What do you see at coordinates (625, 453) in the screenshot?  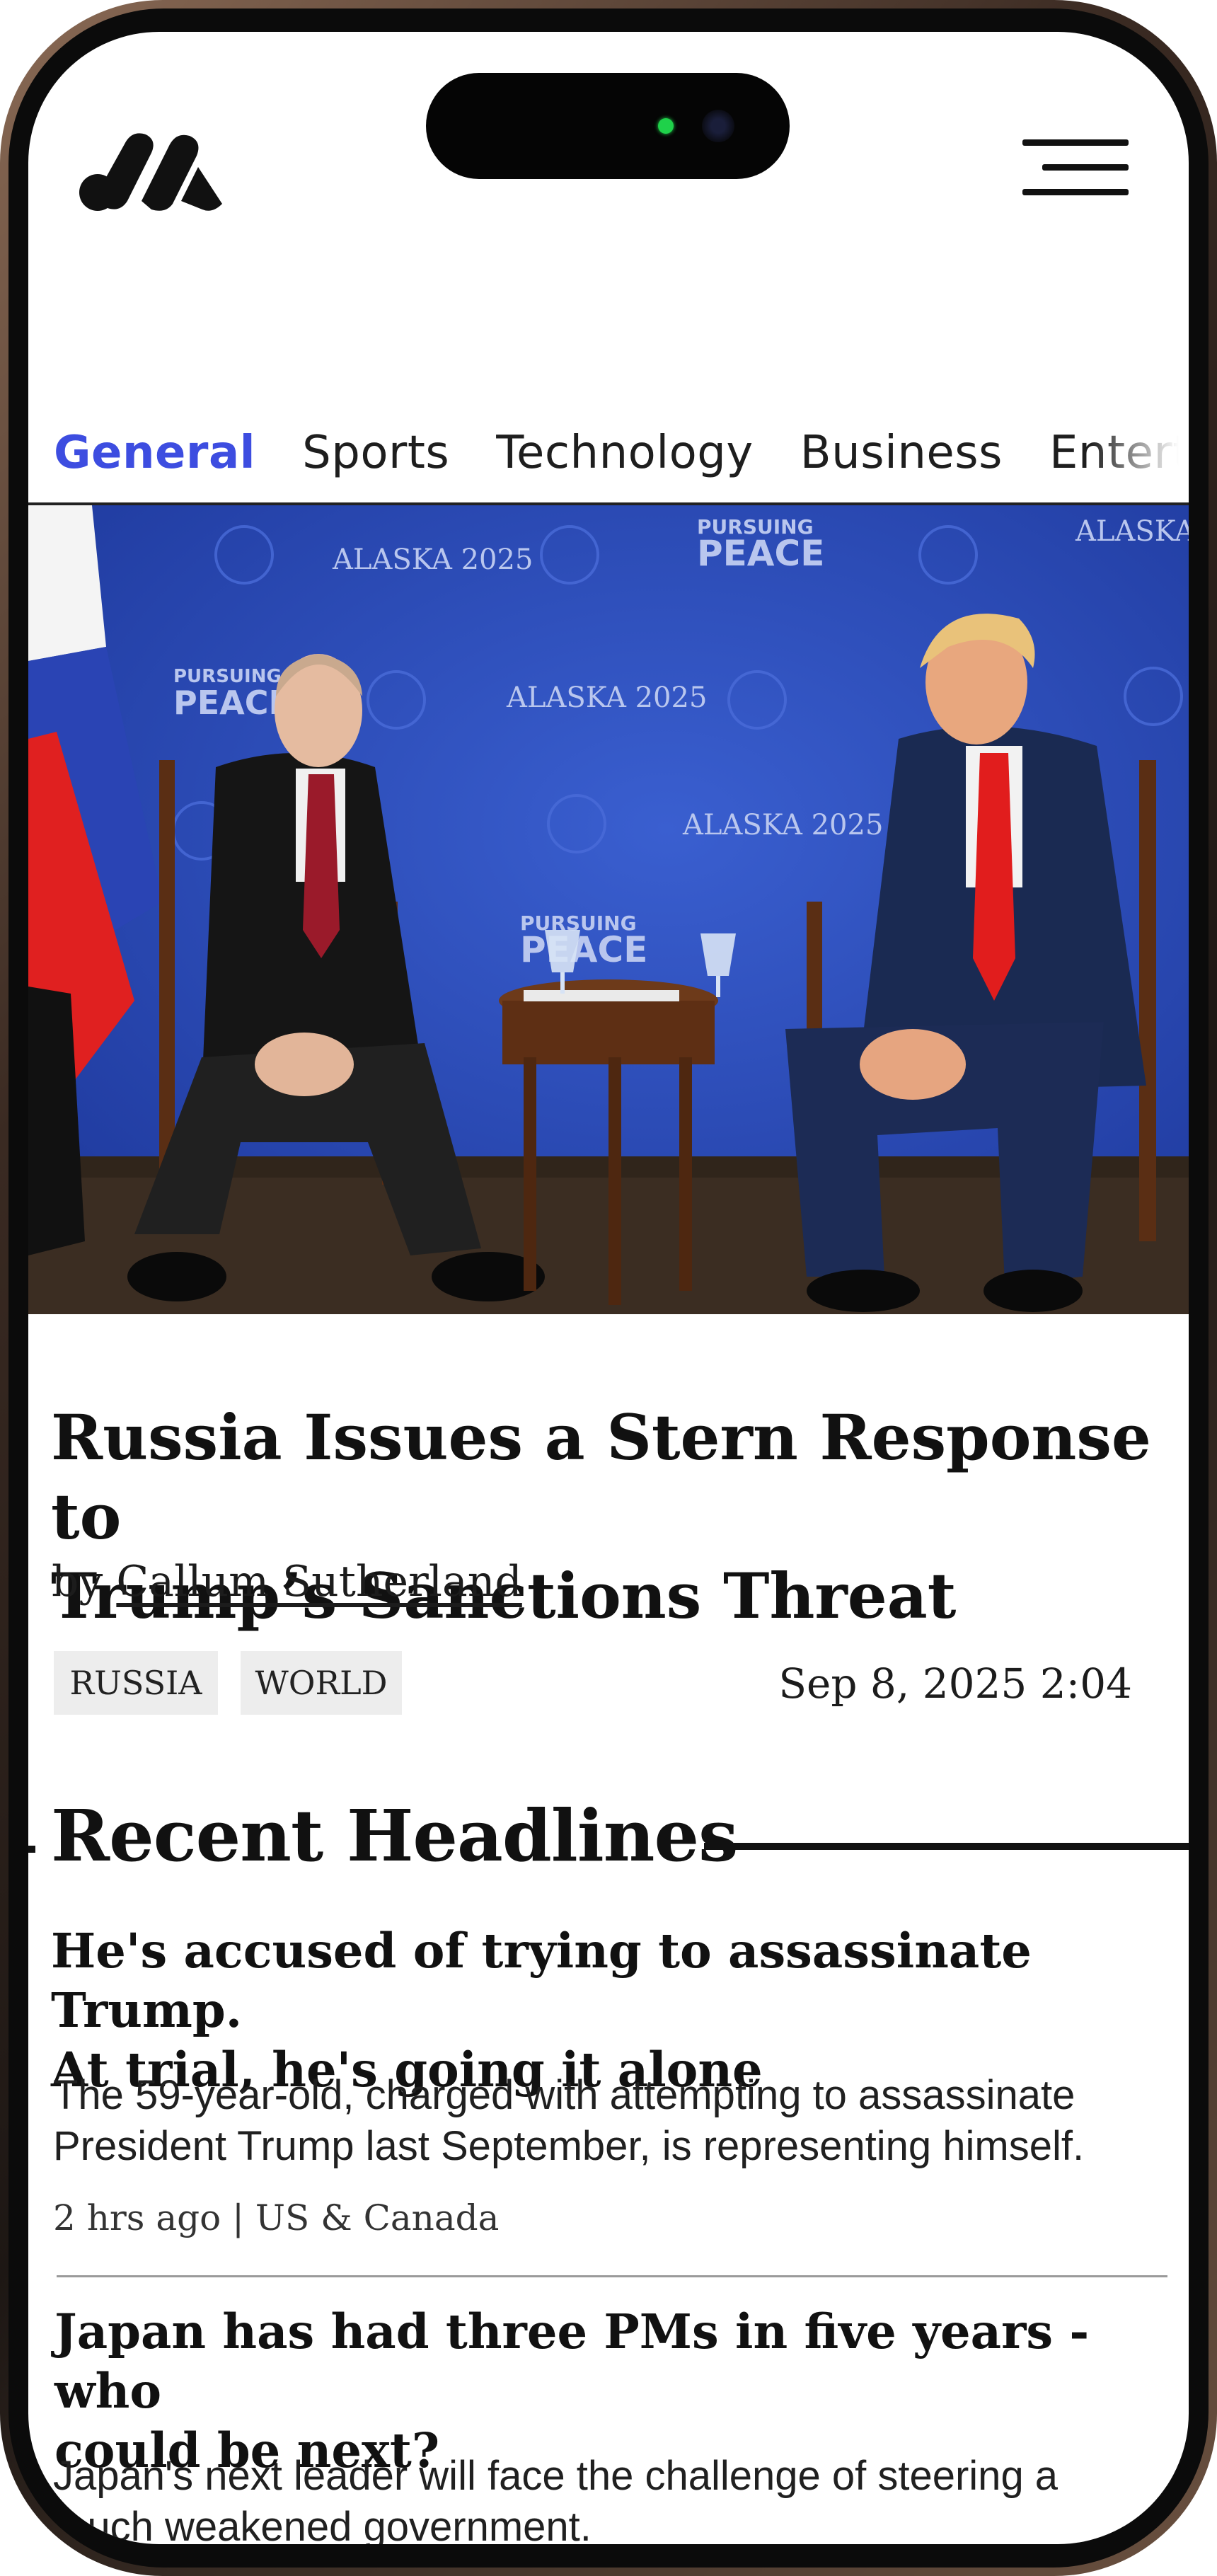 I see `tab-technology: Technology` at bounding box center [625, 453].